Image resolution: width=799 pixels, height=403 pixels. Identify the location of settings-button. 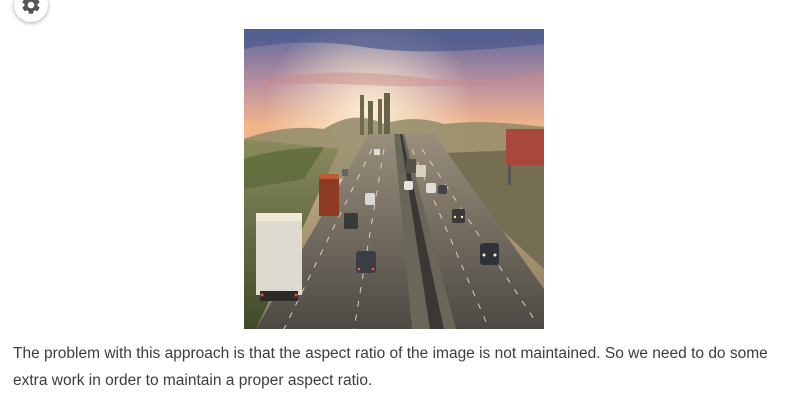
(31, 11).